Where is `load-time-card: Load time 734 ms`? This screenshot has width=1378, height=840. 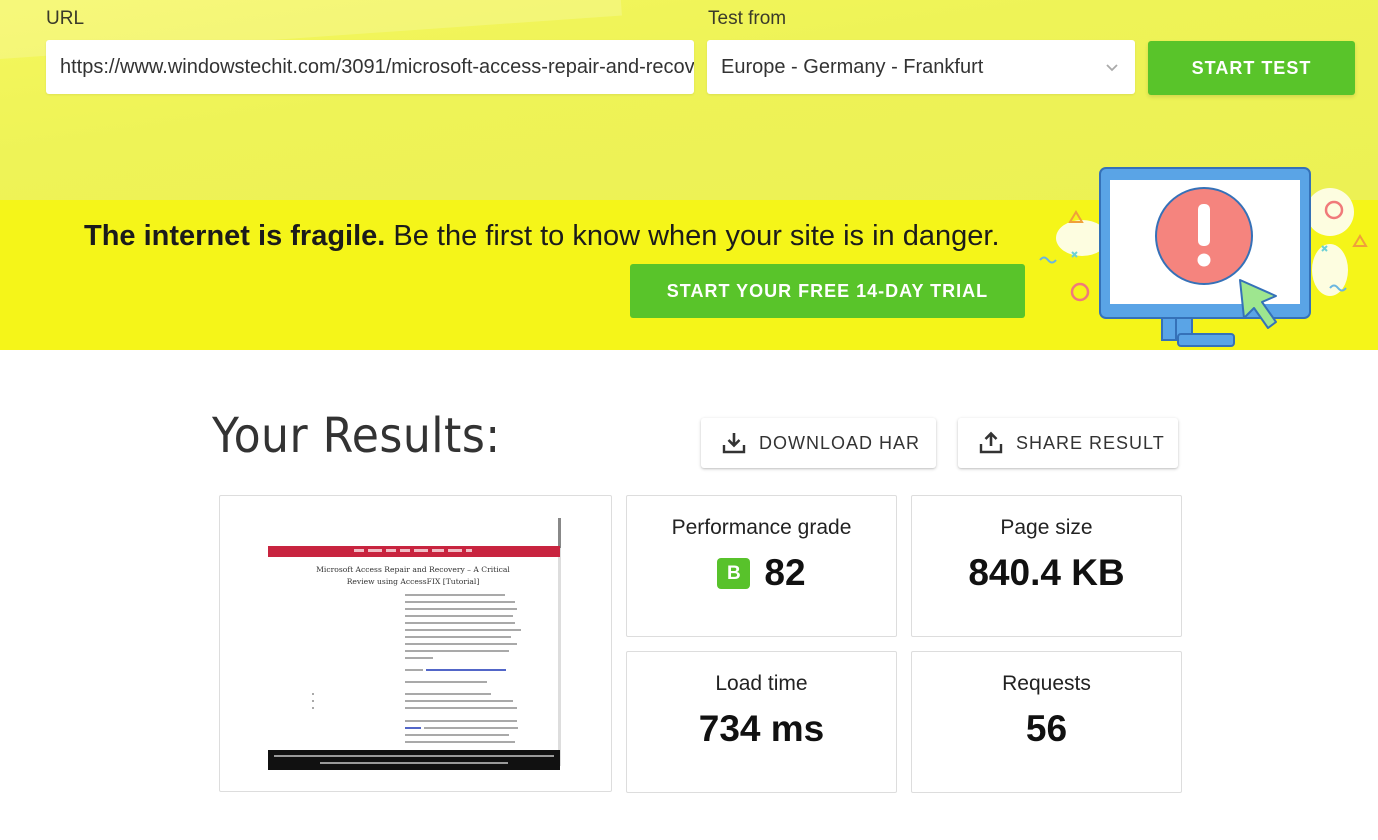 load-time-card: Load time 734 ms is located at coordinates (761, 722).